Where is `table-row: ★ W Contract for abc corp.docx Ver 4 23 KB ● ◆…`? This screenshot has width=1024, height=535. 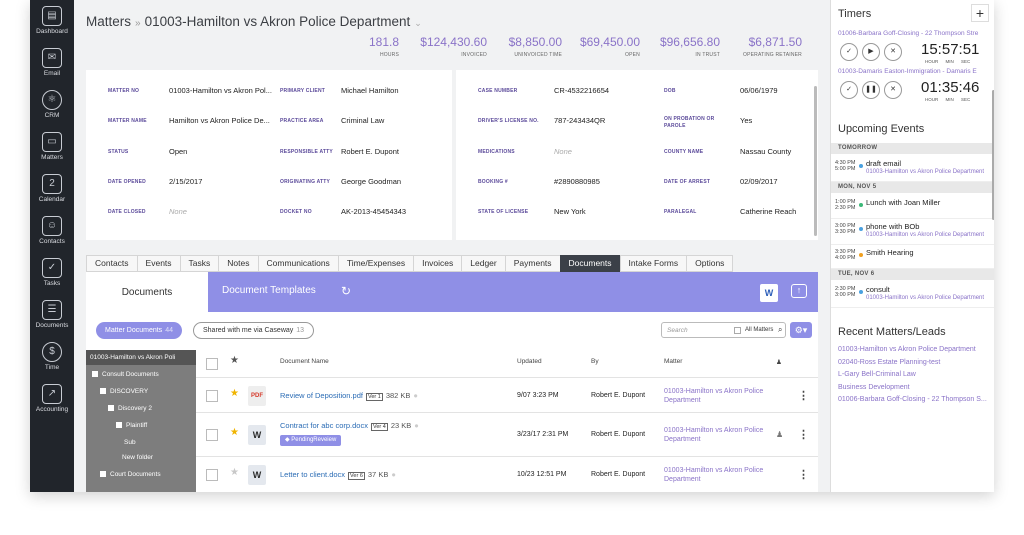 table-row: ★ W Contract for abc corp.docx Ver 4 23 KB ● ◆… is located at coordinates (507, 434).